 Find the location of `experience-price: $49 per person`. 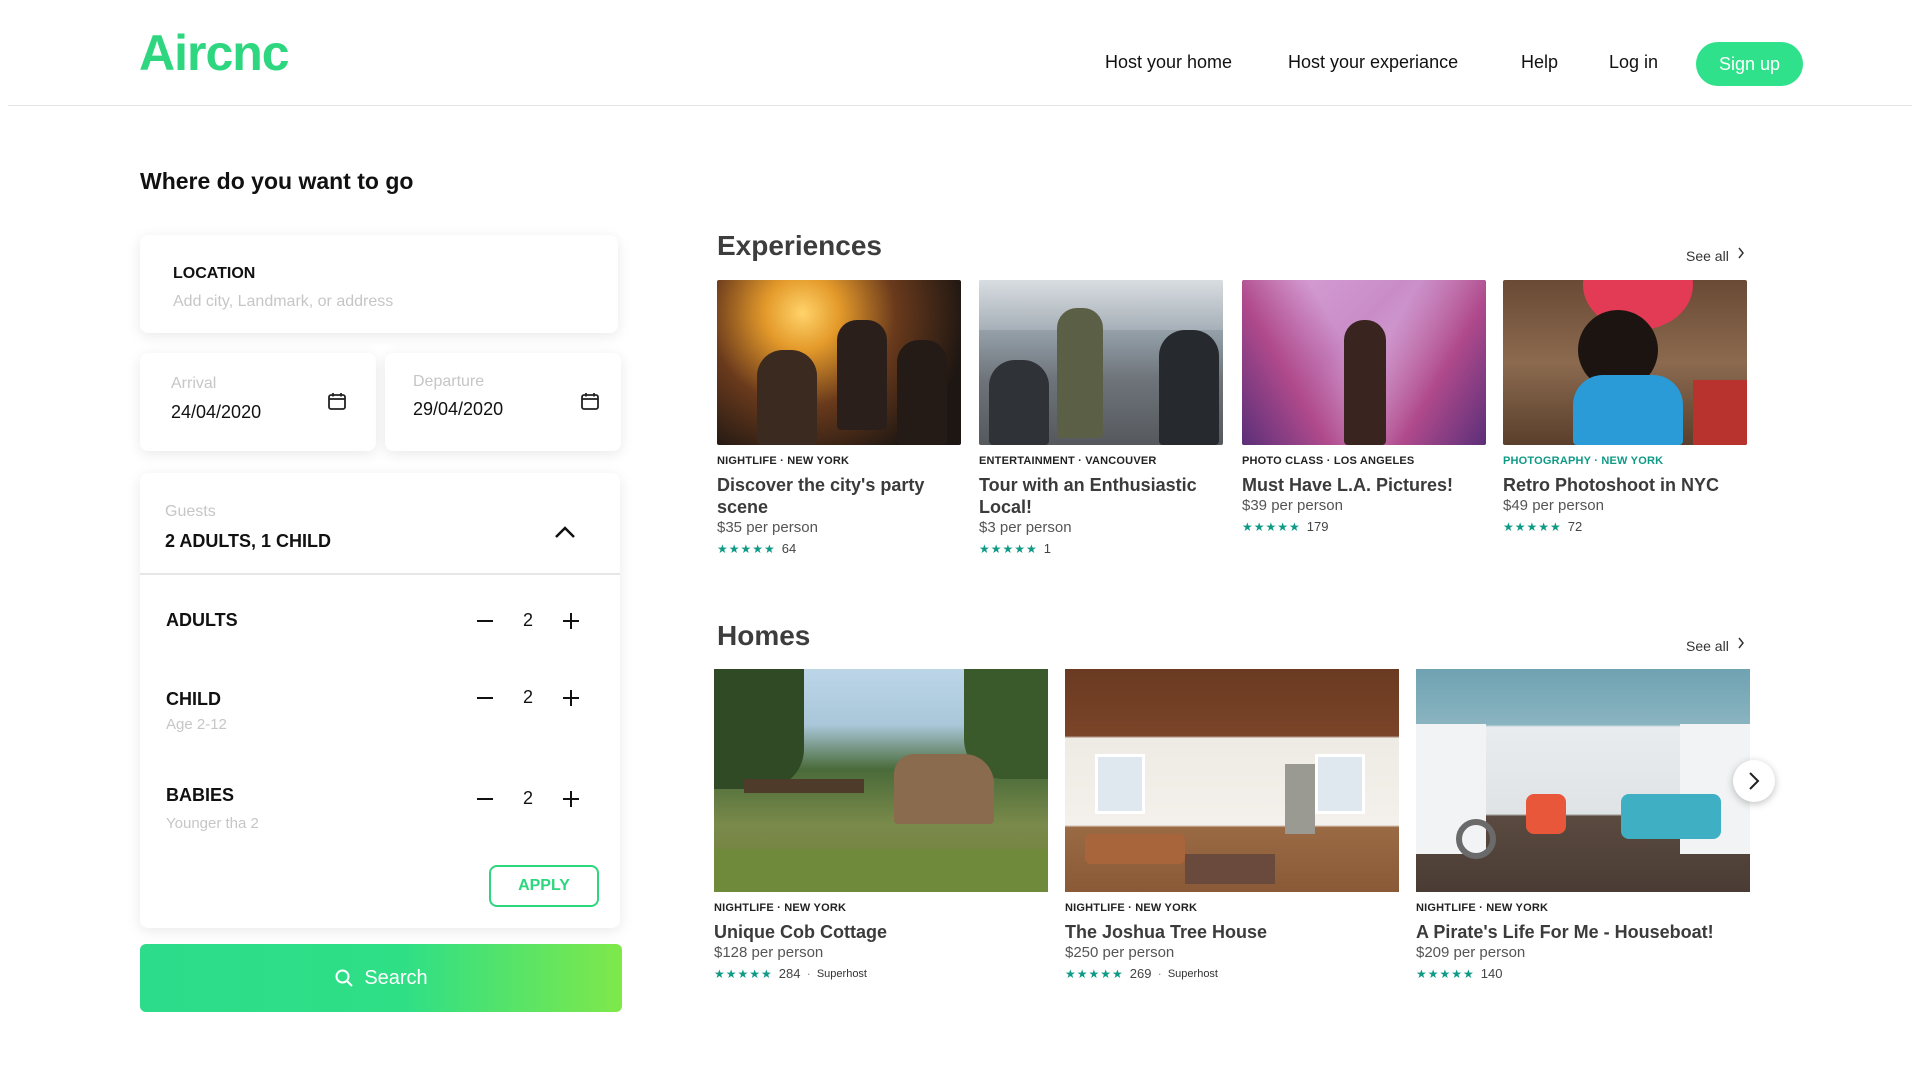

experience-price: $49 per person is located at coordinates (1553, 505).